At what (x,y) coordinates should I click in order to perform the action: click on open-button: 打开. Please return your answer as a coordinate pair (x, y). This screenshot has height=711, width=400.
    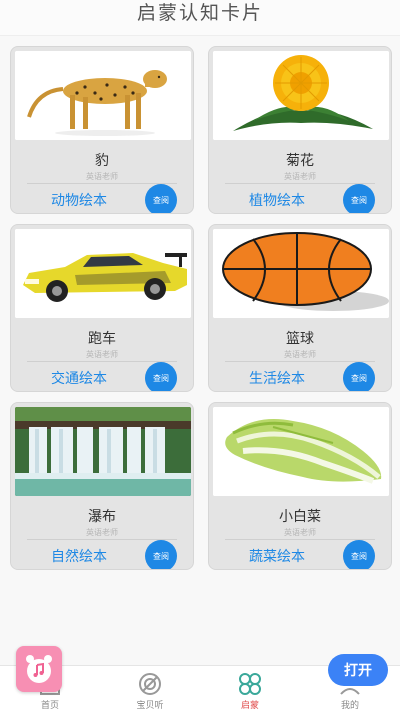
    Looking at the image, I should click on (358, 670).